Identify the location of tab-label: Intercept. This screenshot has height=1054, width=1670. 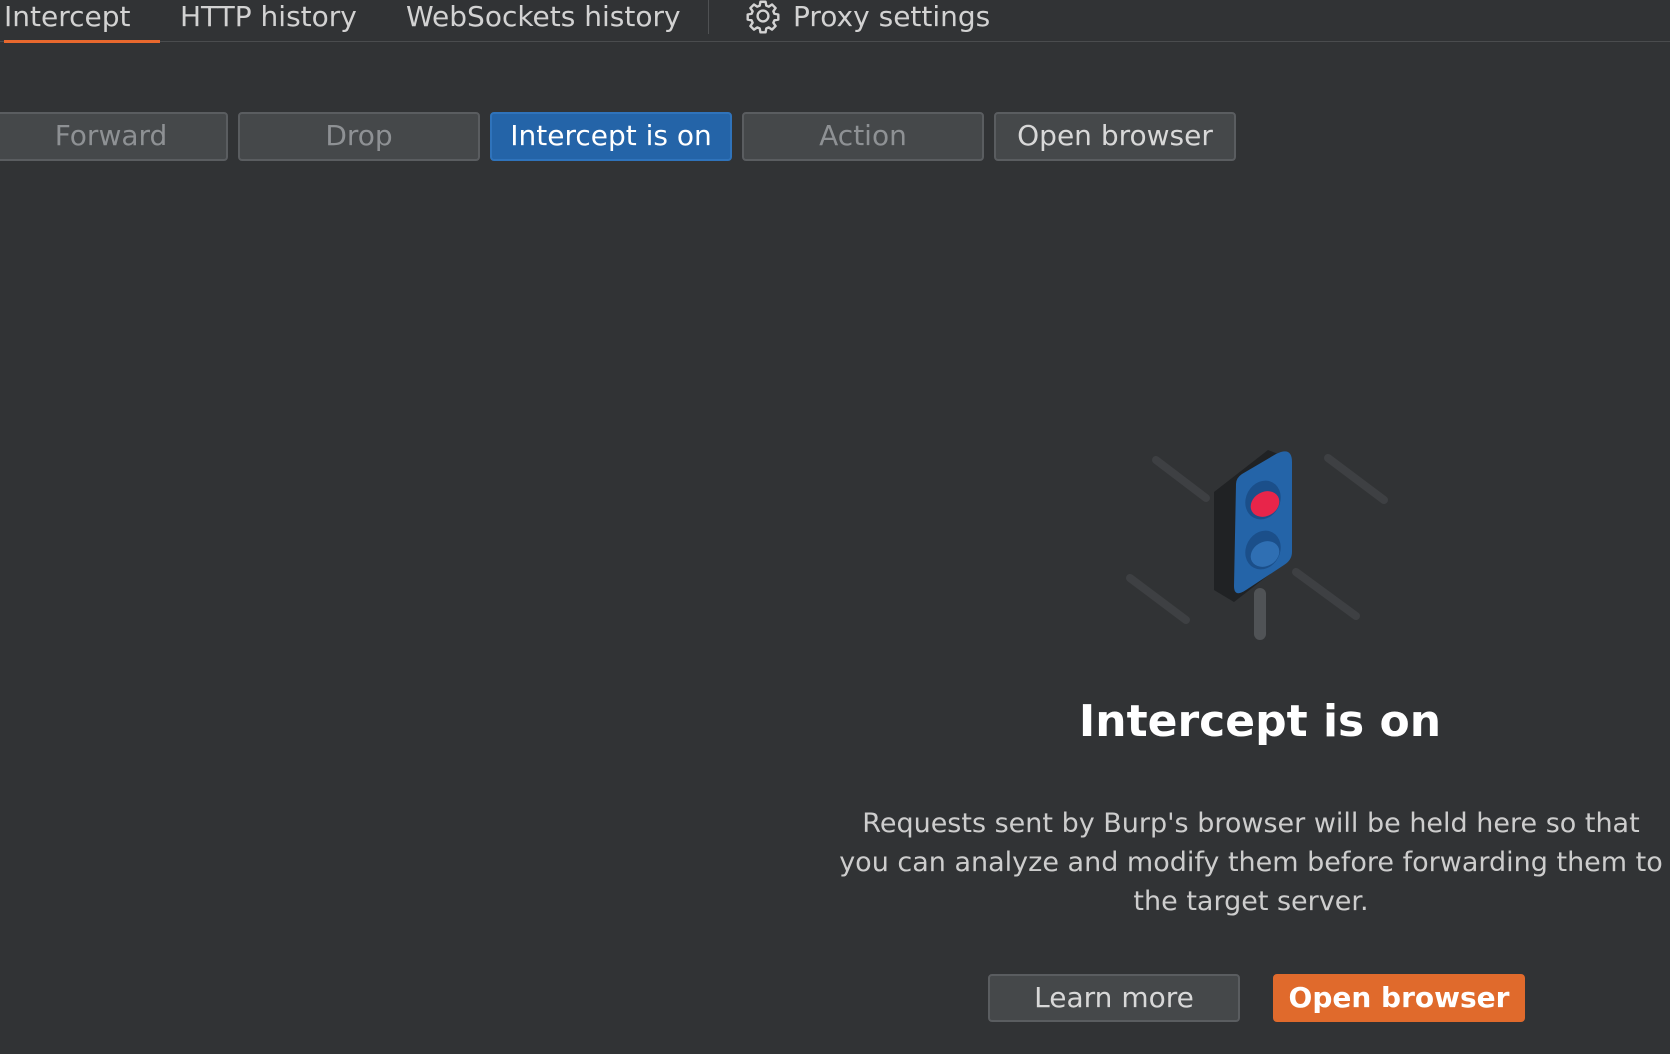
(67, 16).